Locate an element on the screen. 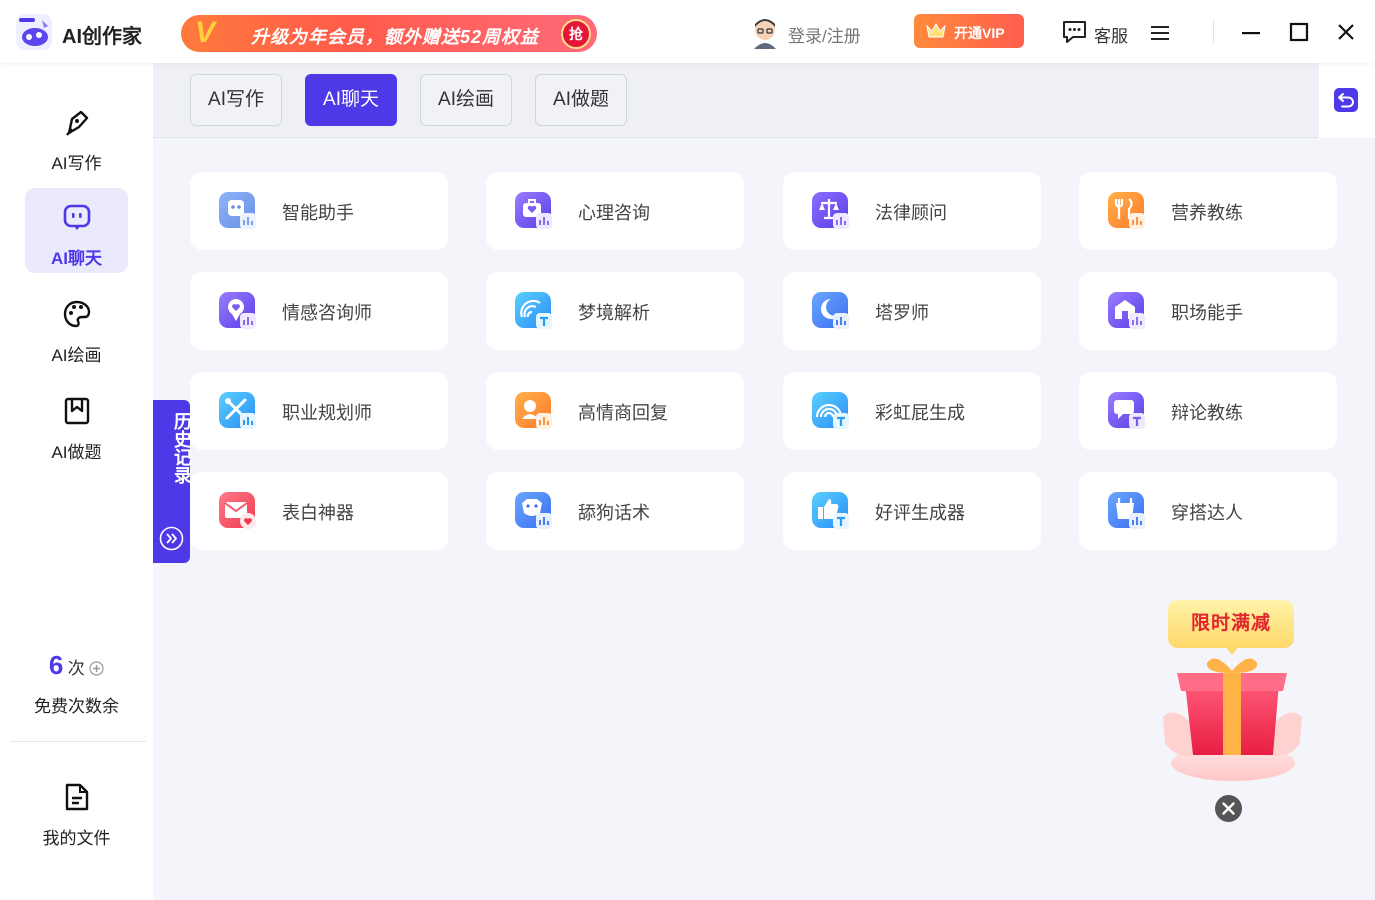 The image size is (1375, 900). assistant-icon is located at coordinates (237, 210).